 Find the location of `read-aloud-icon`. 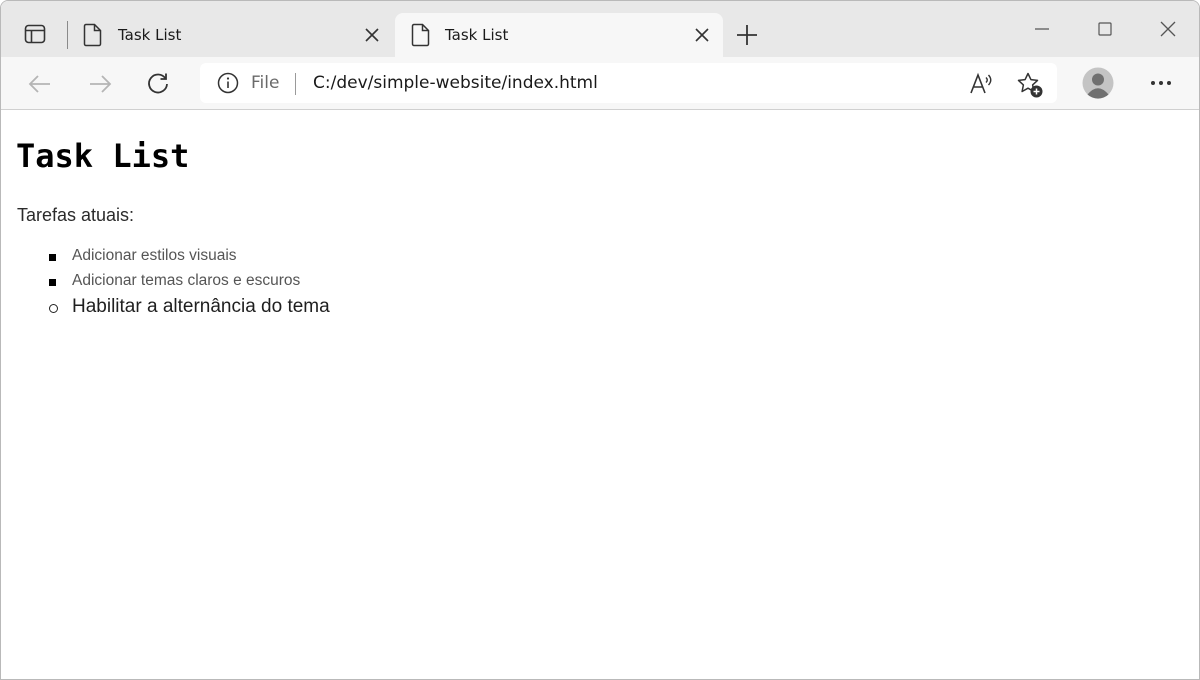

read-aloud-icon is located at coordinates (981, 84).